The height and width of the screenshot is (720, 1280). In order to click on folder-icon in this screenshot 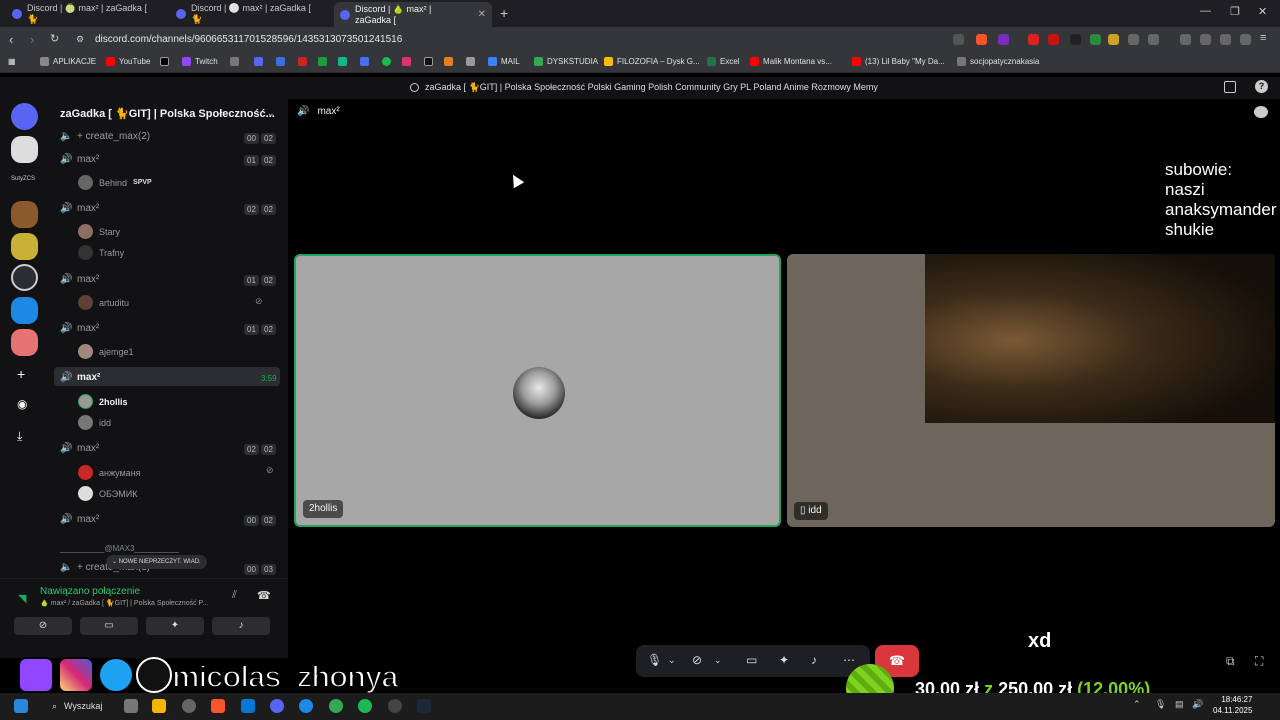, I will do `click(234, 61)`.